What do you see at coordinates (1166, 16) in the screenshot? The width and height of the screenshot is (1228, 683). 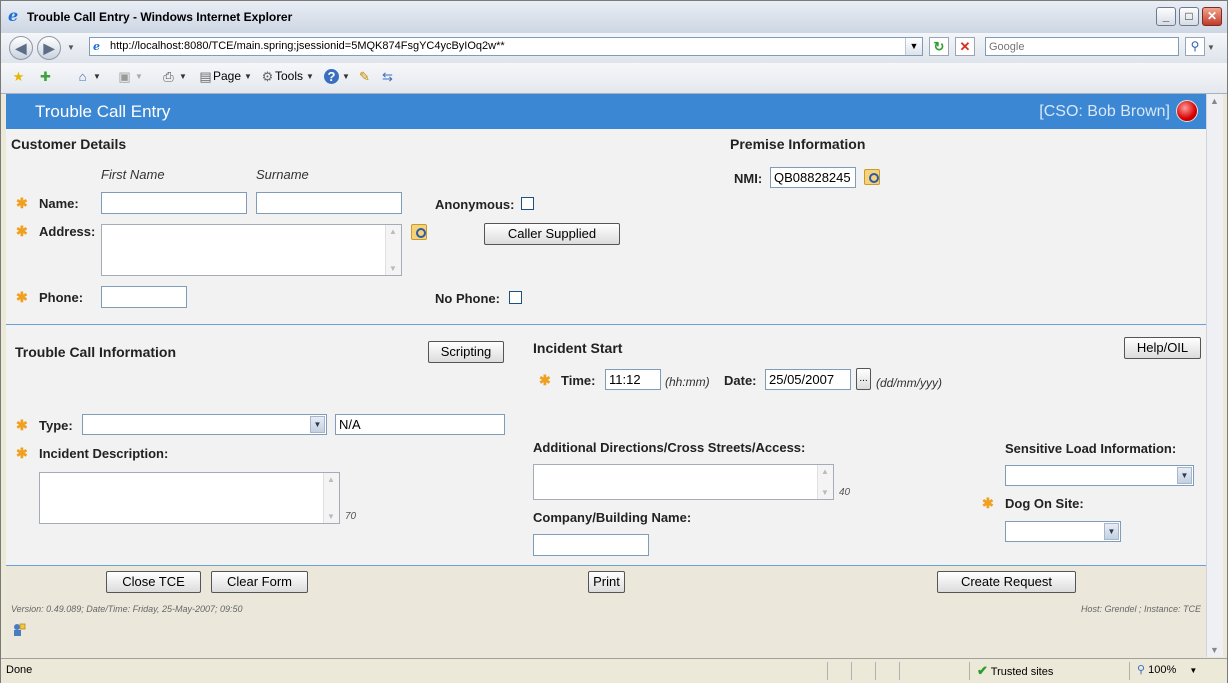 I see `minimize-button: _` at bounding box center [1166, 16].